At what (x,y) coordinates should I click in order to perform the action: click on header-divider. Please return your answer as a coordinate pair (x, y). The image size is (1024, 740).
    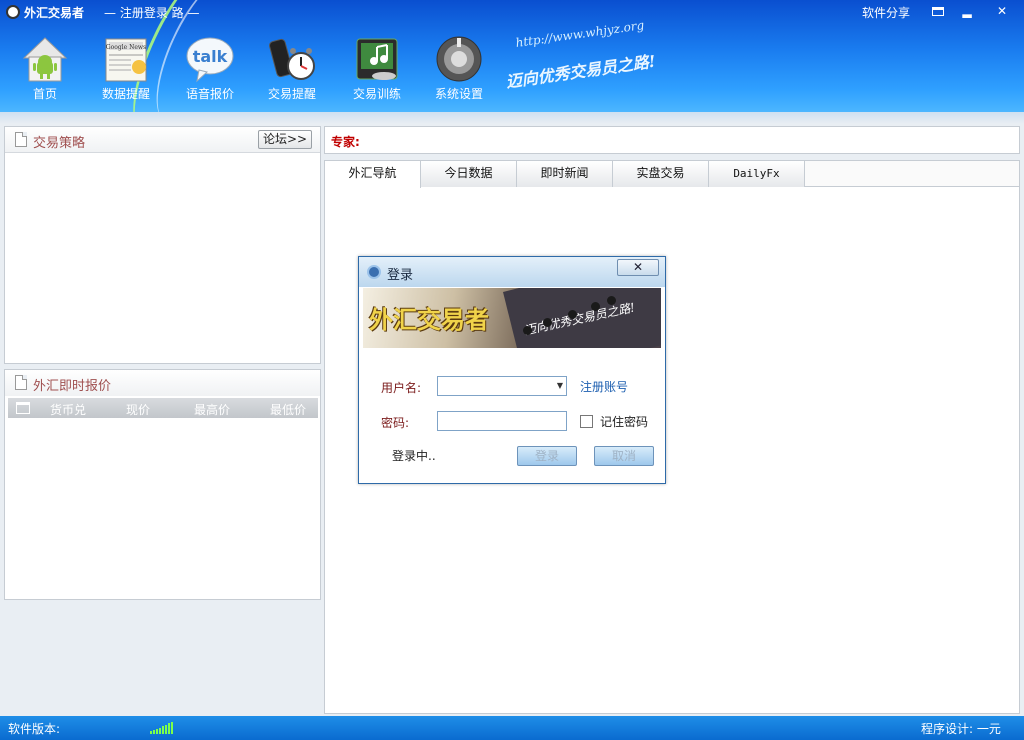
    Looking at the image, I should click on (512, 118).